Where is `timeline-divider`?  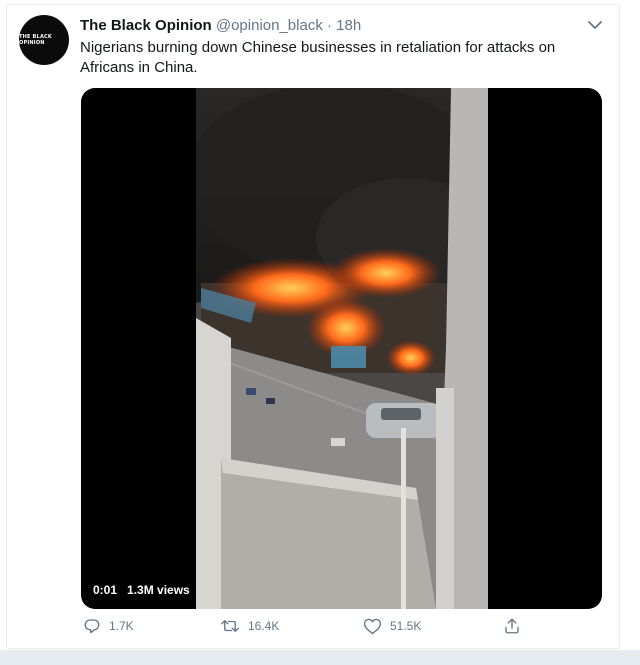
timeline-divider is located at coordinates (320, 657).